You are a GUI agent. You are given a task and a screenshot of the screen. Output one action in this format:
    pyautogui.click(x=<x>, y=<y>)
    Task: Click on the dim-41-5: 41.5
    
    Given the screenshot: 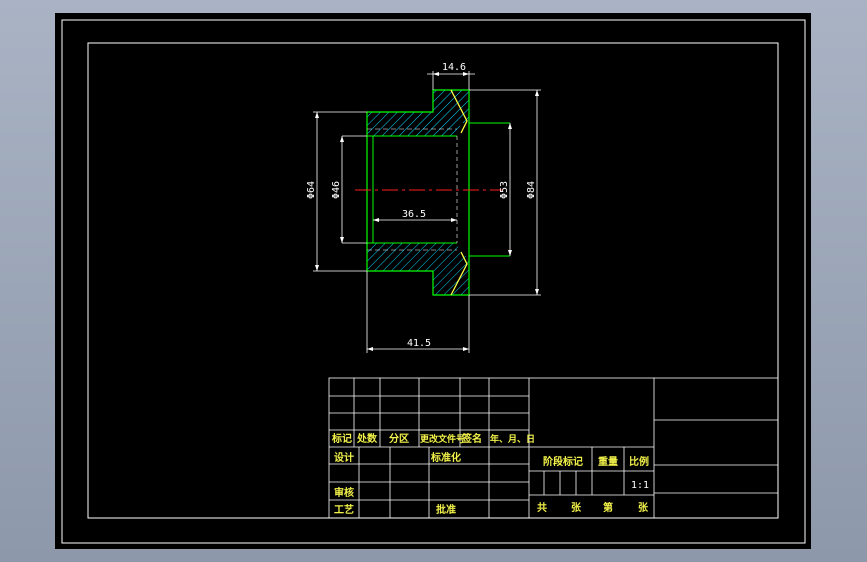 What is the action you would take?
    pyautogui.click(x=419, y=343)
    